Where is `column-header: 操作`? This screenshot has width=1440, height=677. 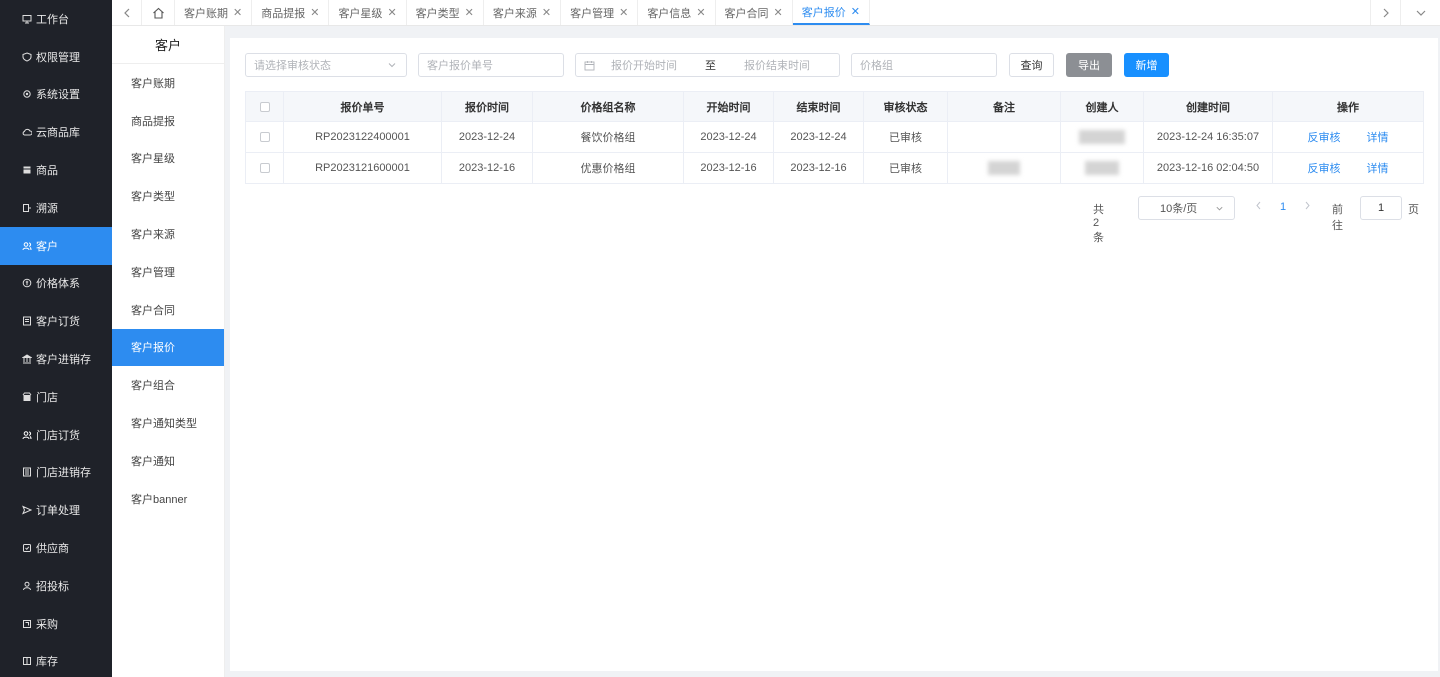
column-header: 操作 is located at coordinates (1348, 106).